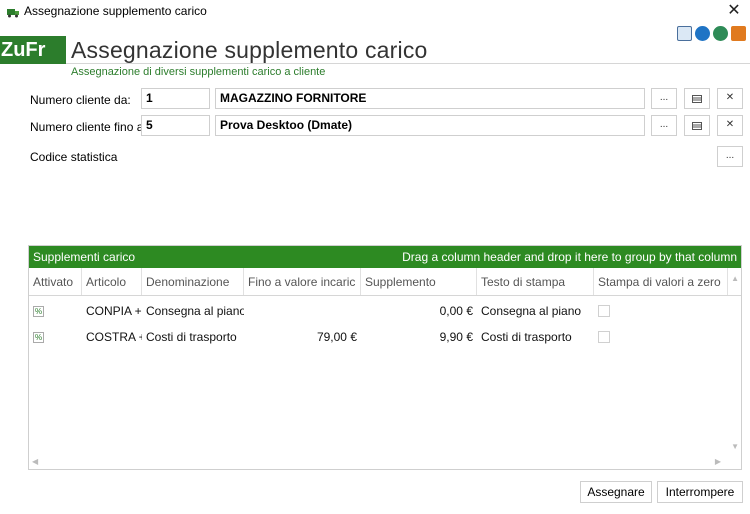 This screenshot has width=750, height=514. Describe the element at coordinates (13, 13) in the screenshot. I see `app-icon` at that location.